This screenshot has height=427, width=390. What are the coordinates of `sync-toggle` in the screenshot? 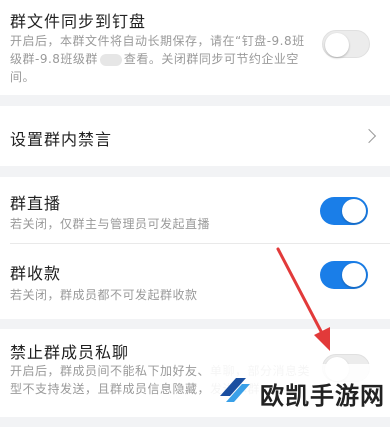 It's located at (346, 44).